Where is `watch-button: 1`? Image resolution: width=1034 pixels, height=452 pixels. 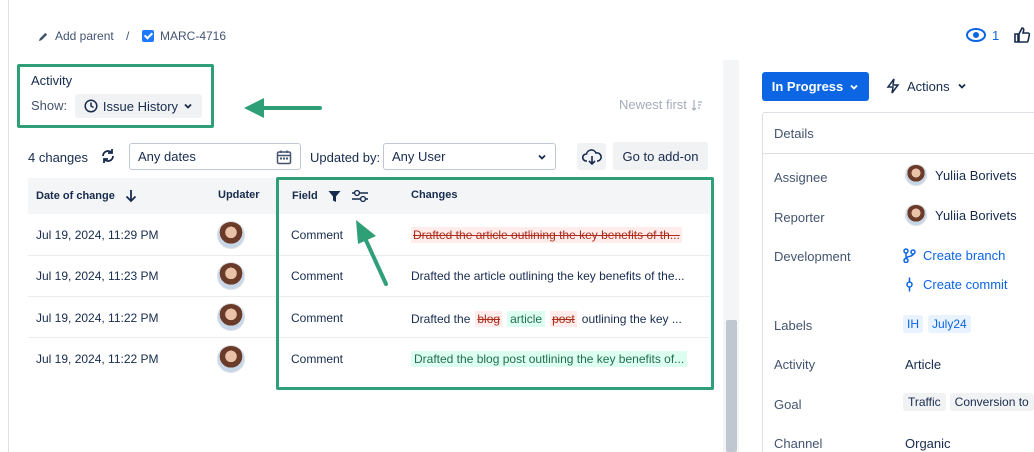 watch-button: 1 is located at coordinates (982, 35).